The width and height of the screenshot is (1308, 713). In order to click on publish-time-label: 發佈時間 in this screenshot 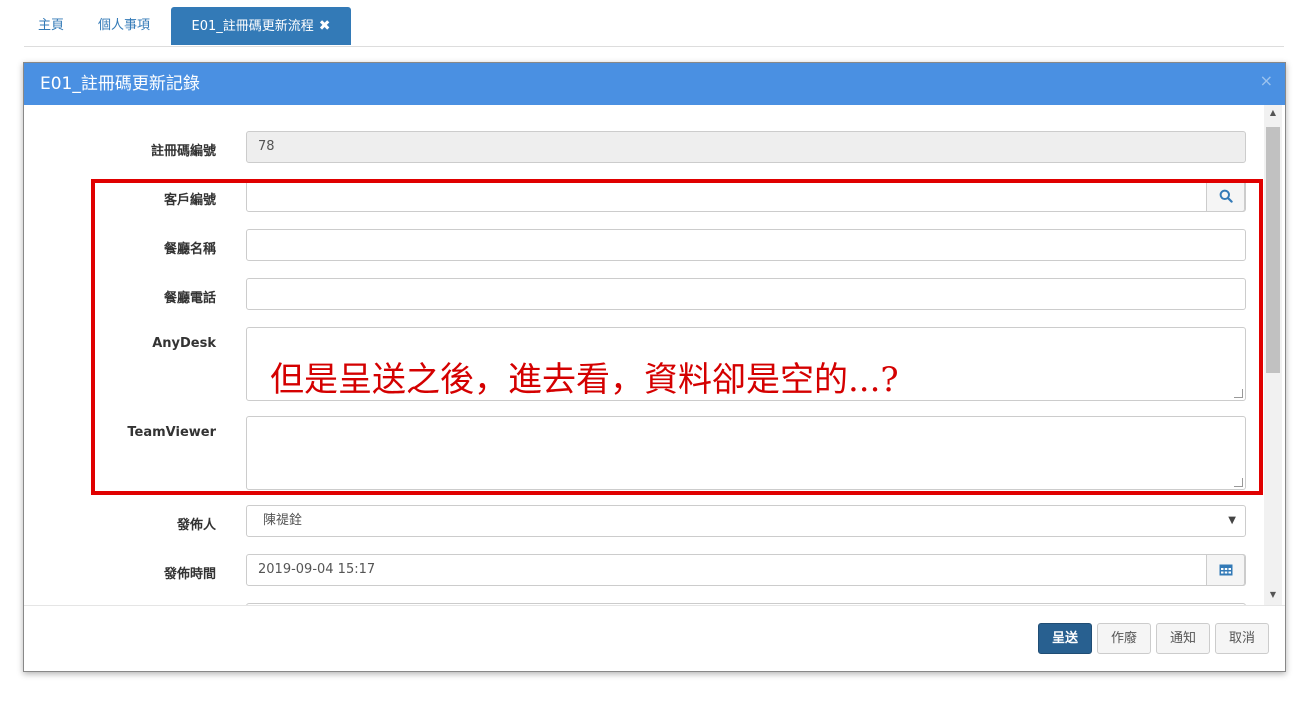, I will do `click(189, 574)`.